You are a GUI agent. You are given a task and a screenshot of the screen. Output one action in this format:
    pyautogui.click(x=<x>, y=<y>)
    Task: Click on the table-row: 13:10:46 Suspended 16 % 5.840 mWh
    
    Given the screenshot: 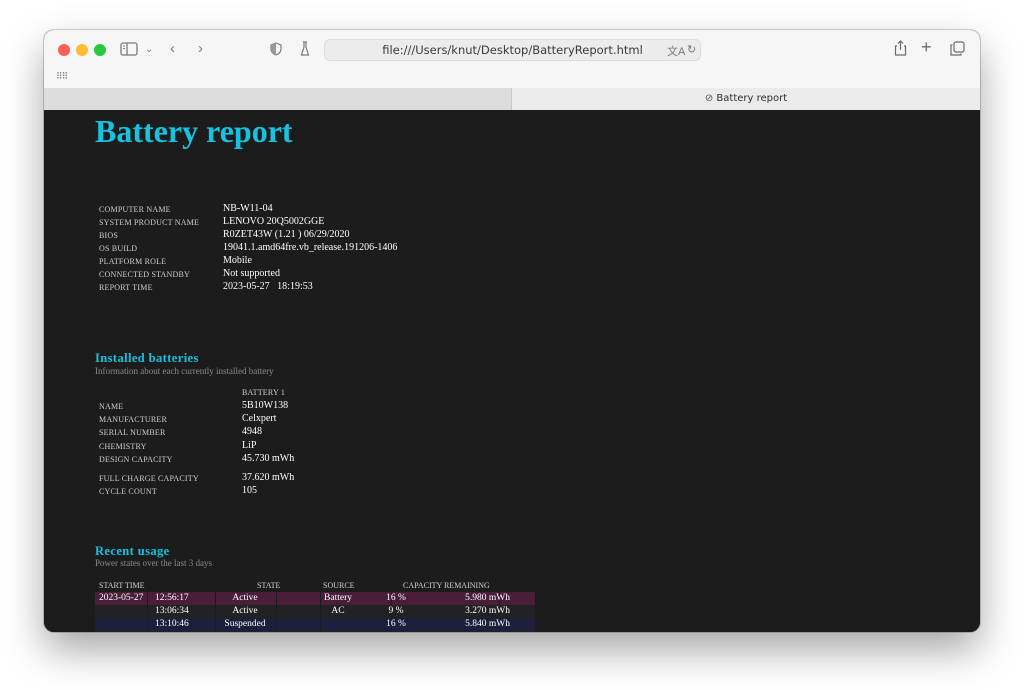 What is the action you would take?
    pyautogui.click(x=315, y=624)
    